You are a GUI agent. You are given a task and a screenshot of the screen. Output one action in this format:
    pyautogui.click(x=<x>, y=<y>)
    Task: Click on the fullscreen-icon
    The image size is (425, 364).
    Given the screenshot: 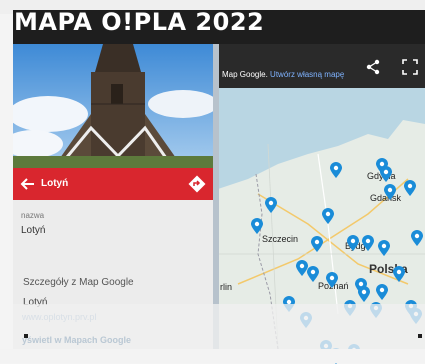 What is the action you would take?
    pyautogui.click(x=410, y=67)
    